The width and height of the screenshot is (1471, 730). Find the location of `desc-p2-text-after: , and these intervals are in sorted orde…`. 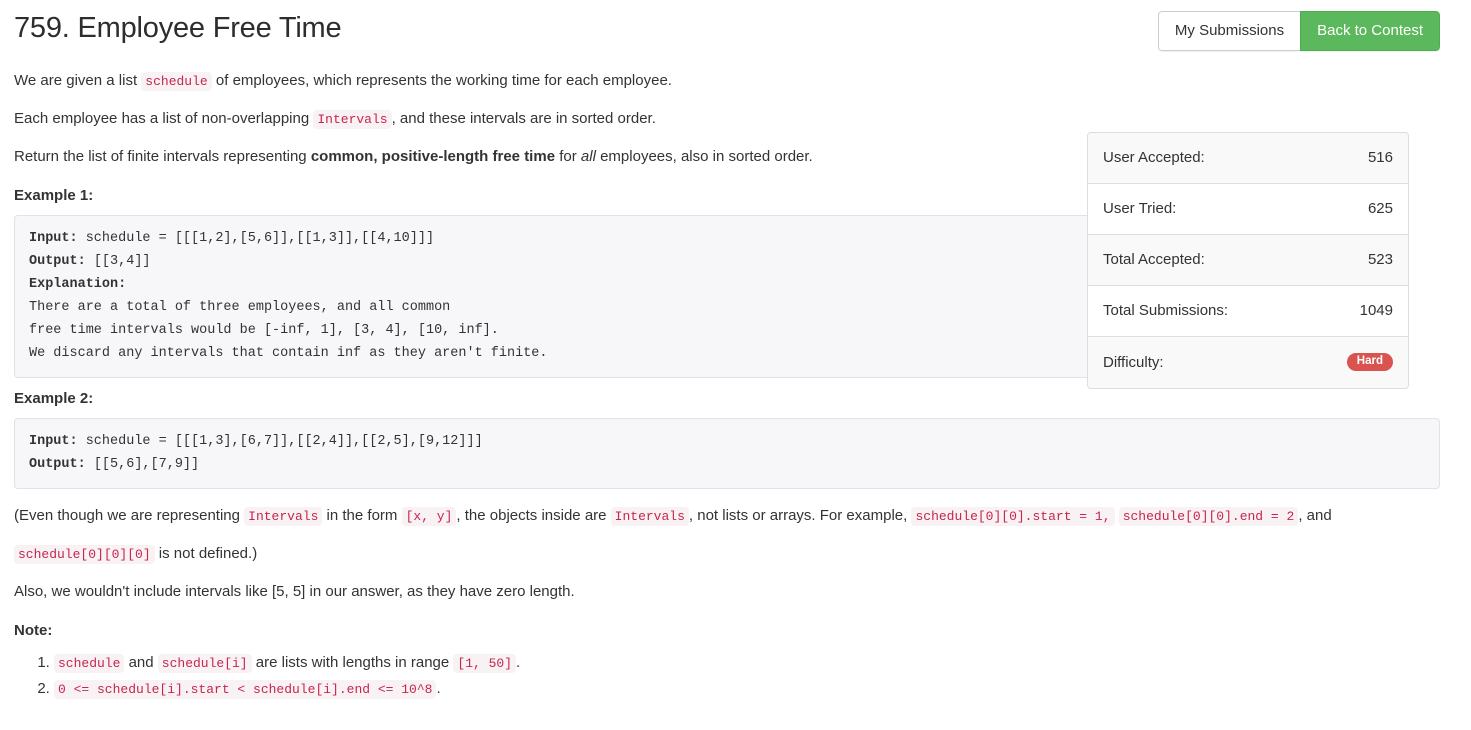

desc-p2-text-after: , and these intervals are in sorted orde… is located at coordinates (523, 118).